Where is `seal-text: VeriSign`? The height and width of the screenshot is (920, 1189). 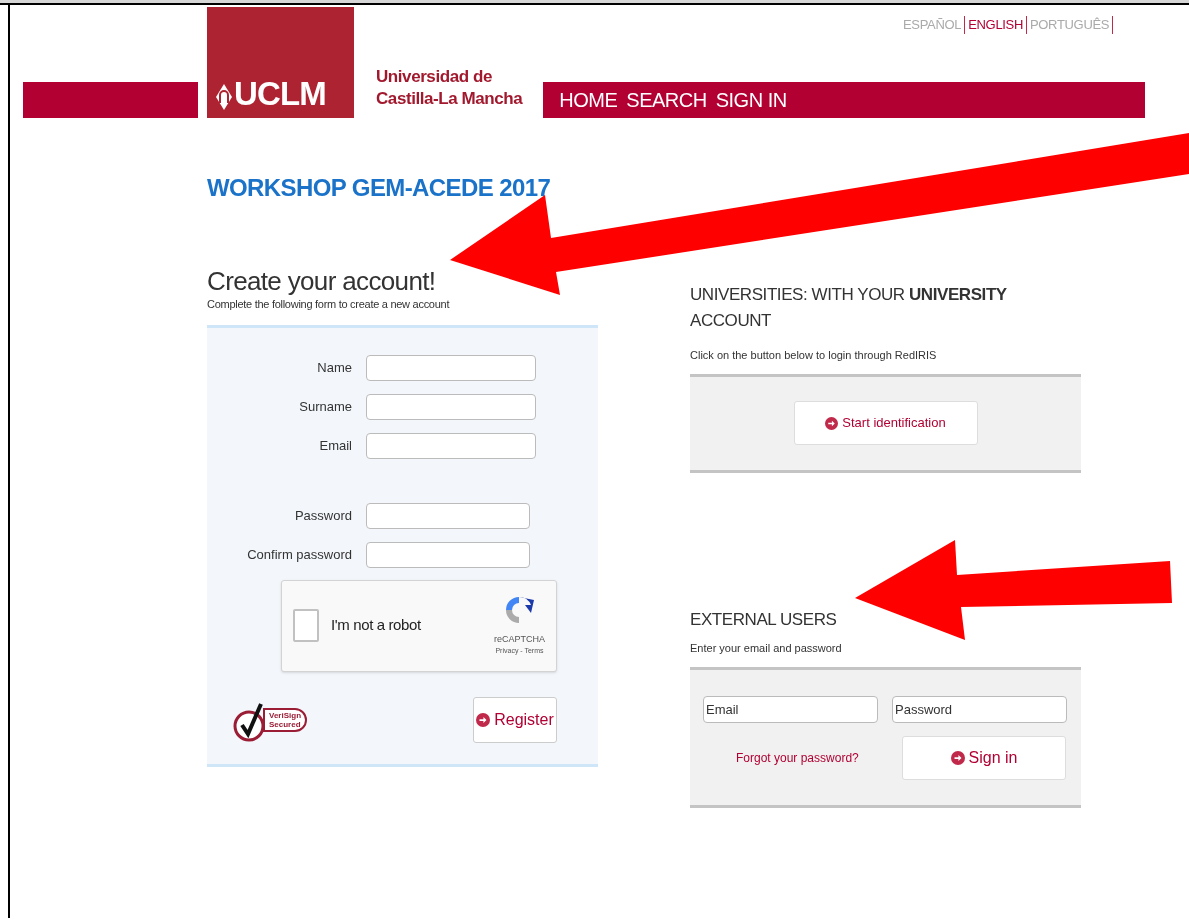
seal-text: VeriSign is located at coordinates (285, 715).